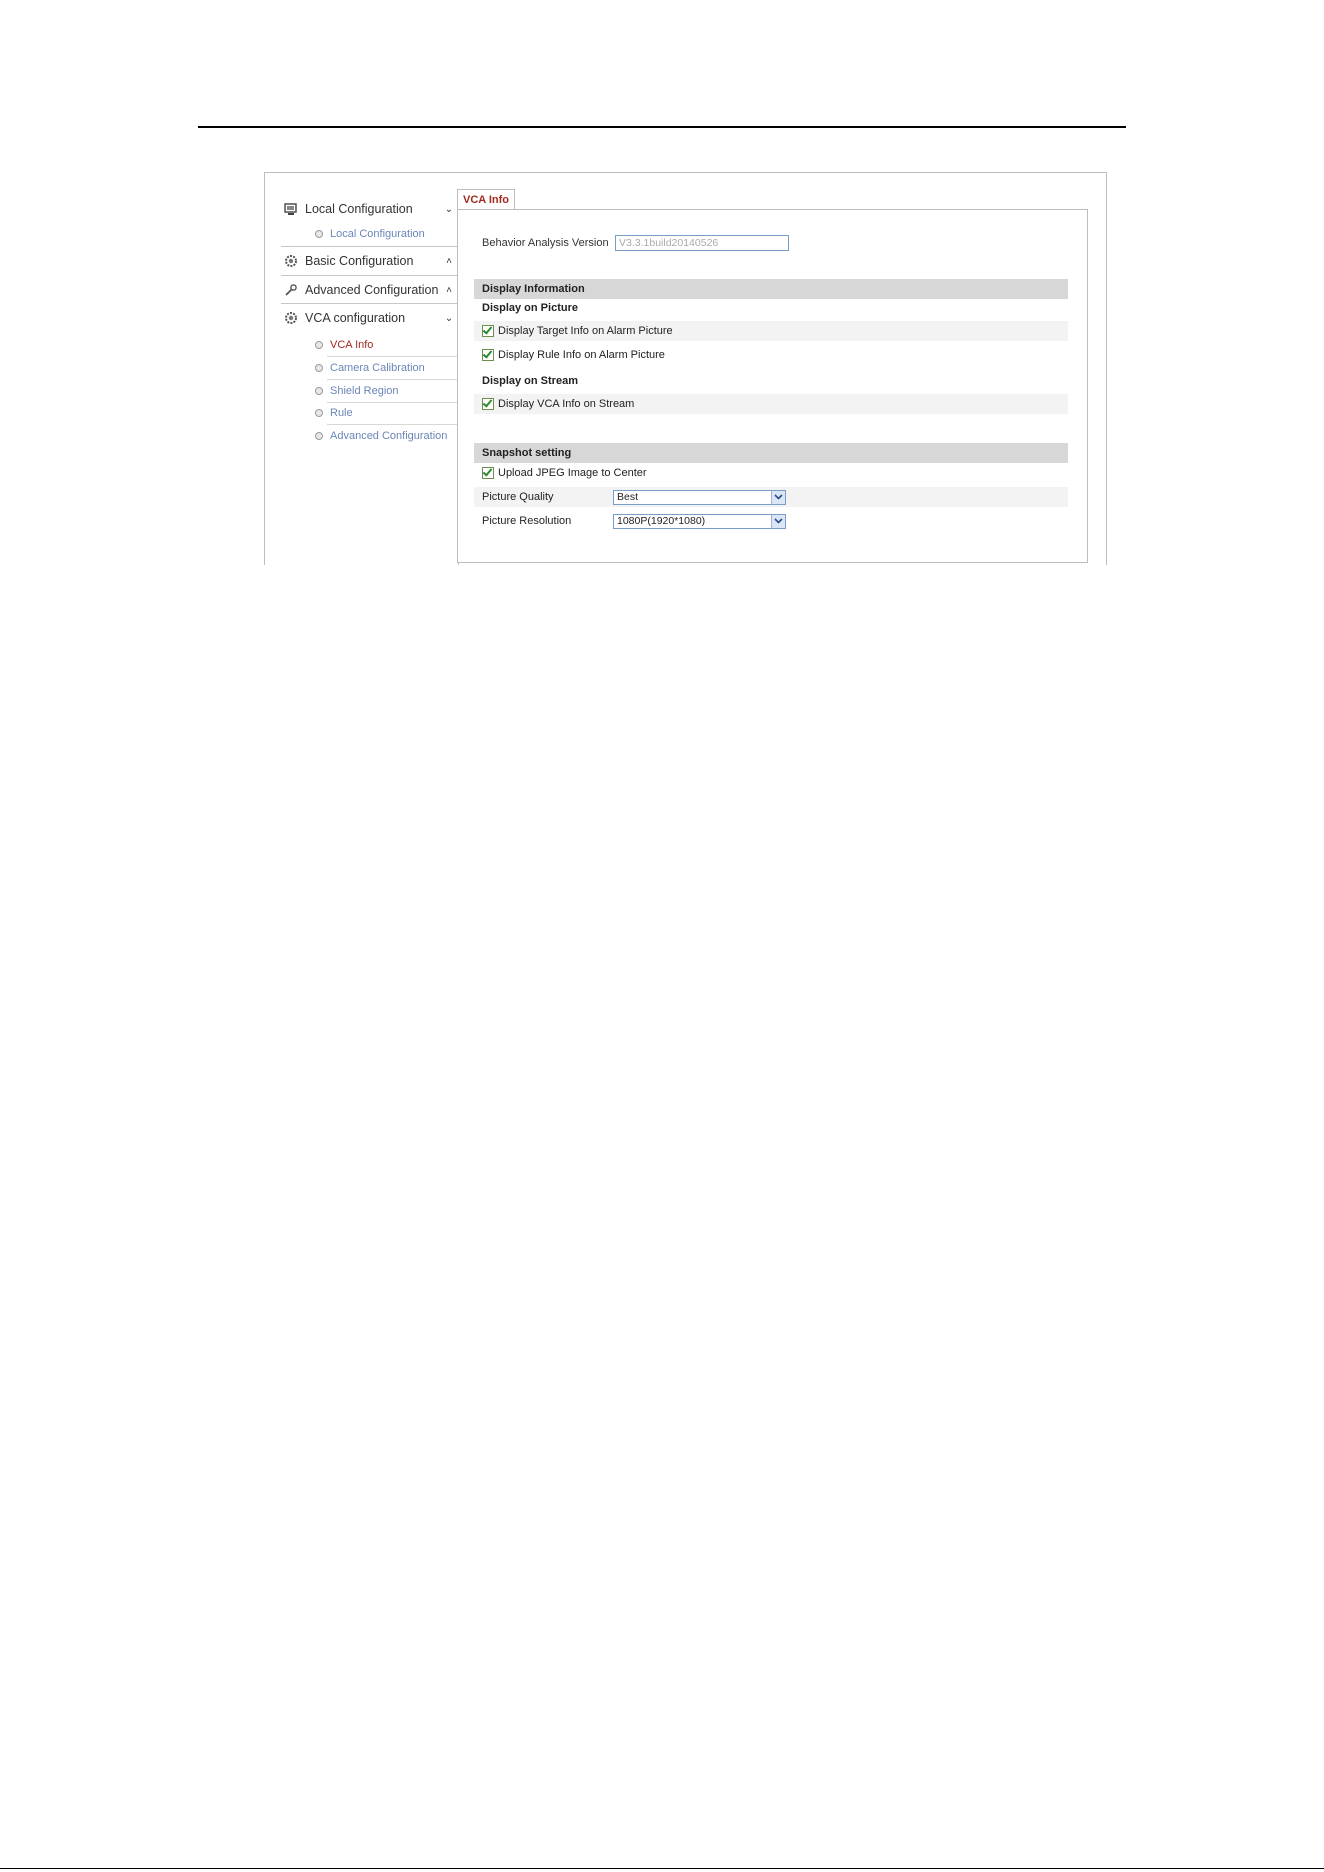 The width and height of the screenshot is (1324, 1872). Describe the element at coordinates (662, 127) in the screenshot. I see `page-header-rule` at that location.